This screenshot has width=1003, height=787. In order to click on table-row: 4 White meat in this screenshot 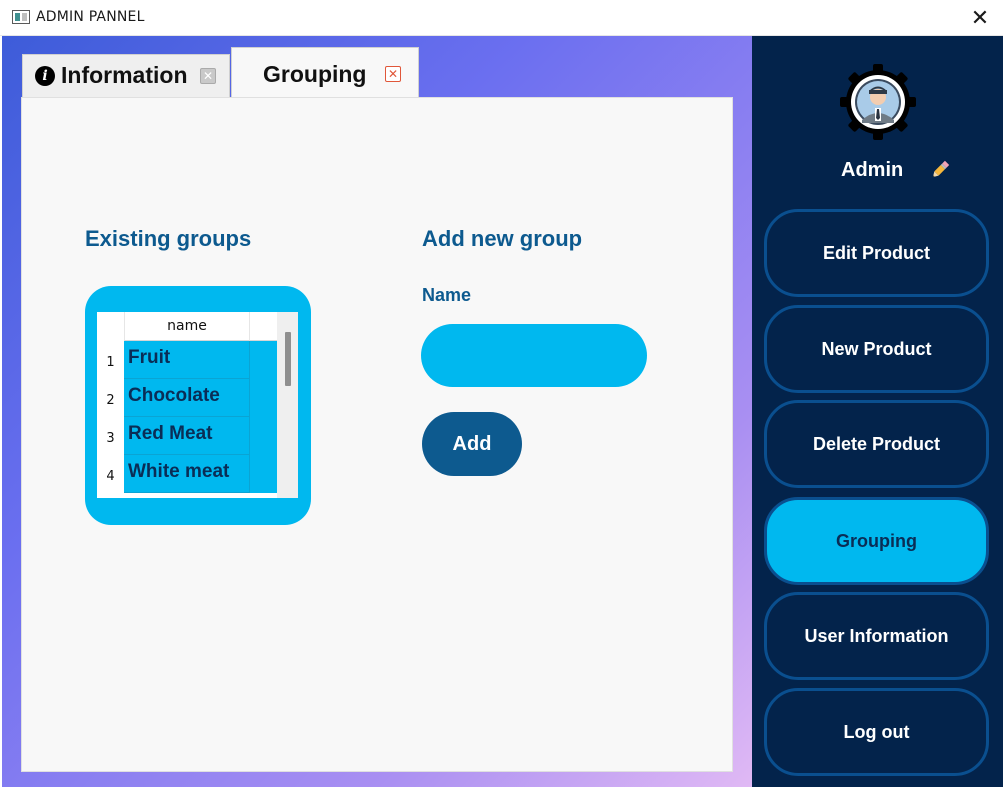, I will do `click(187, 474)`.